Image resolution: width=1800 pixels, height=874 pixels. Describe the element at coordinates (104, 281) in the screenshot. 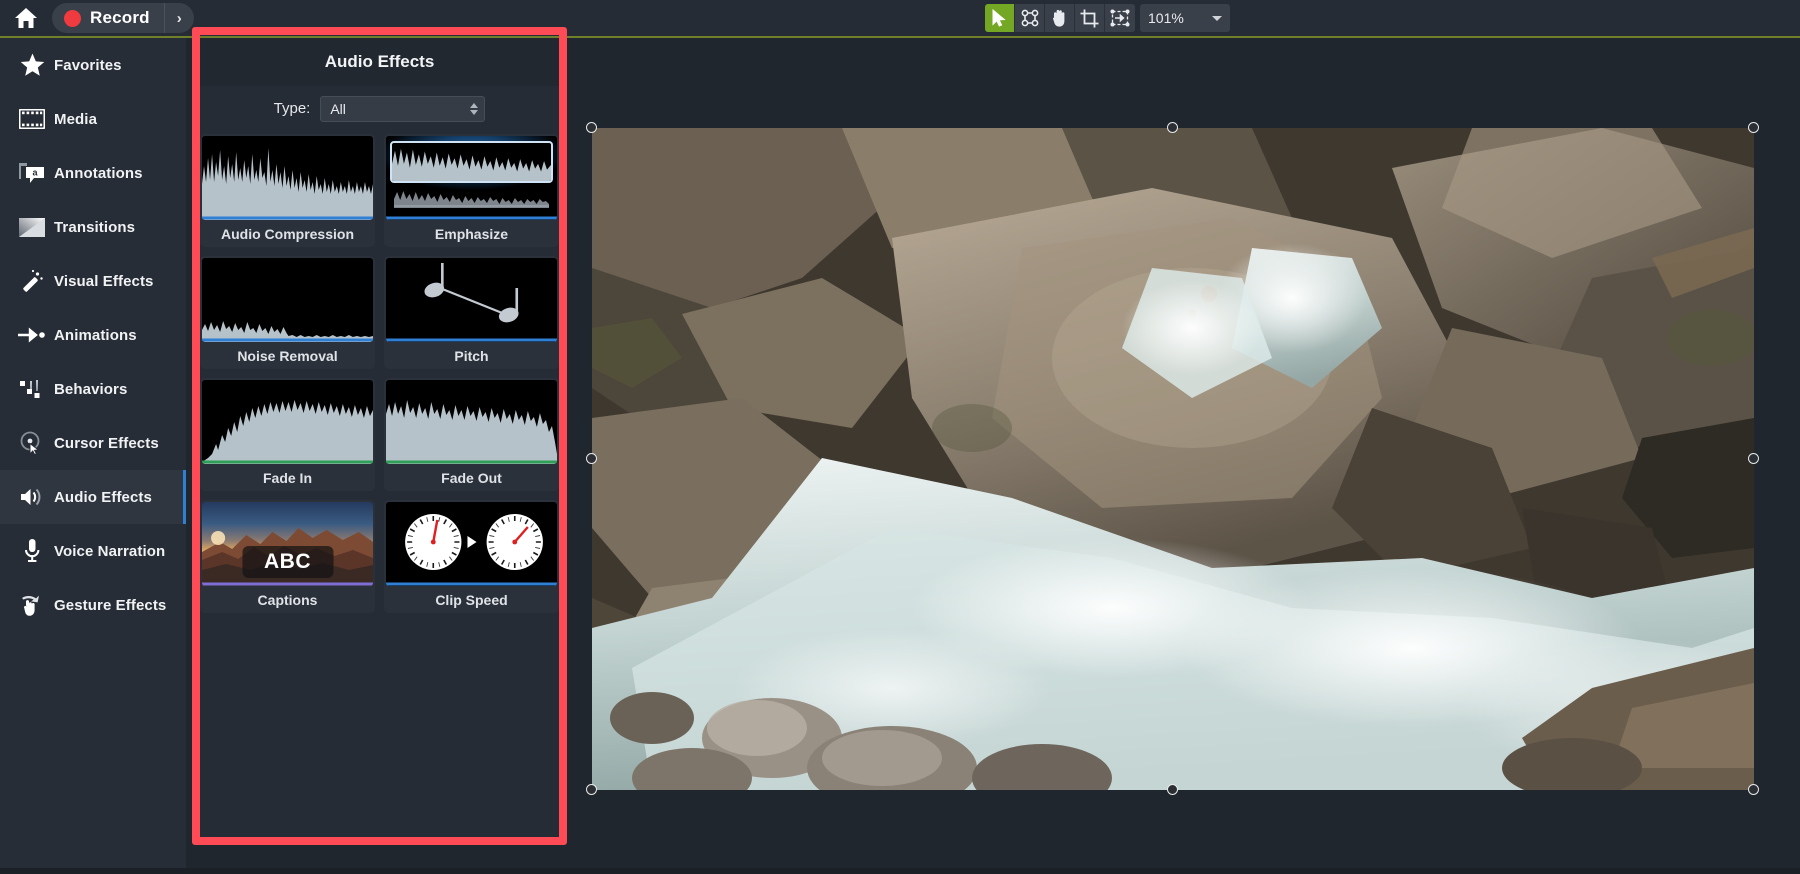

I see `sidebar-label: Visual Effects` at that location.